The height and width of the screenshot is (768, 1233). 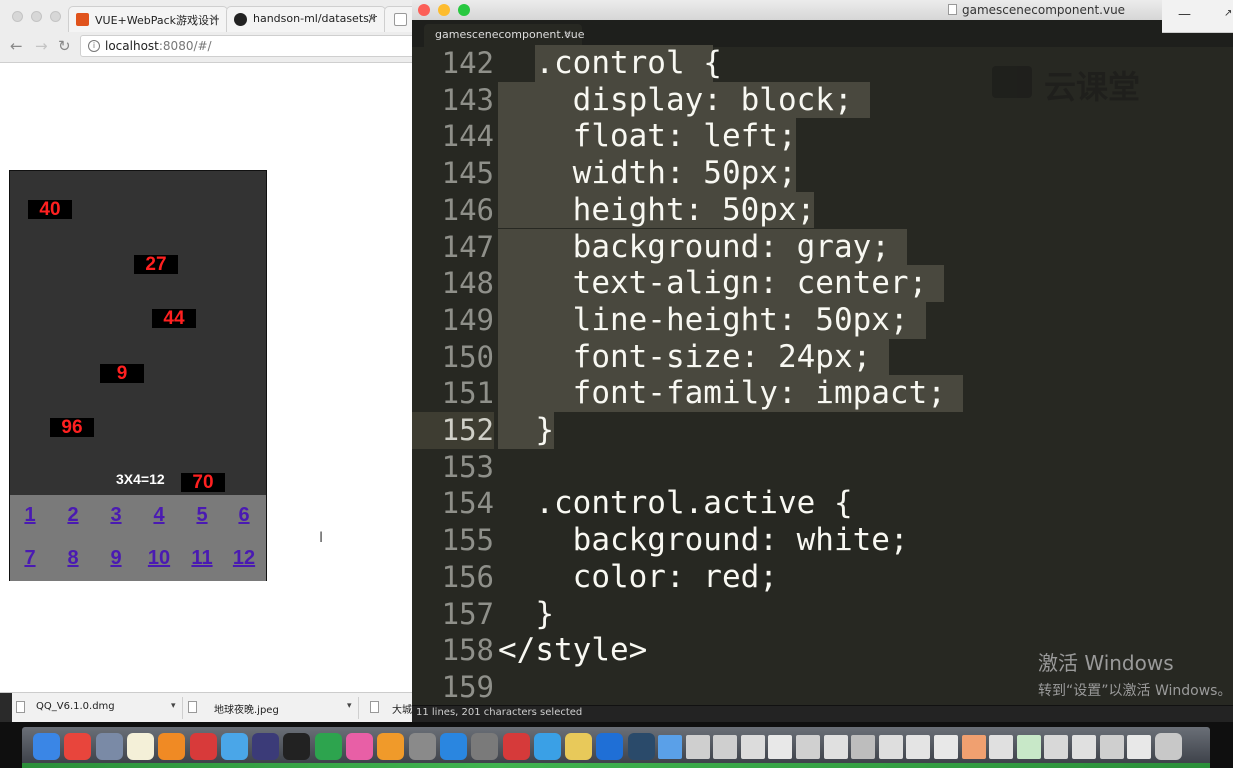 I want to click on ibooks-icon, so click(x=391, y=746).